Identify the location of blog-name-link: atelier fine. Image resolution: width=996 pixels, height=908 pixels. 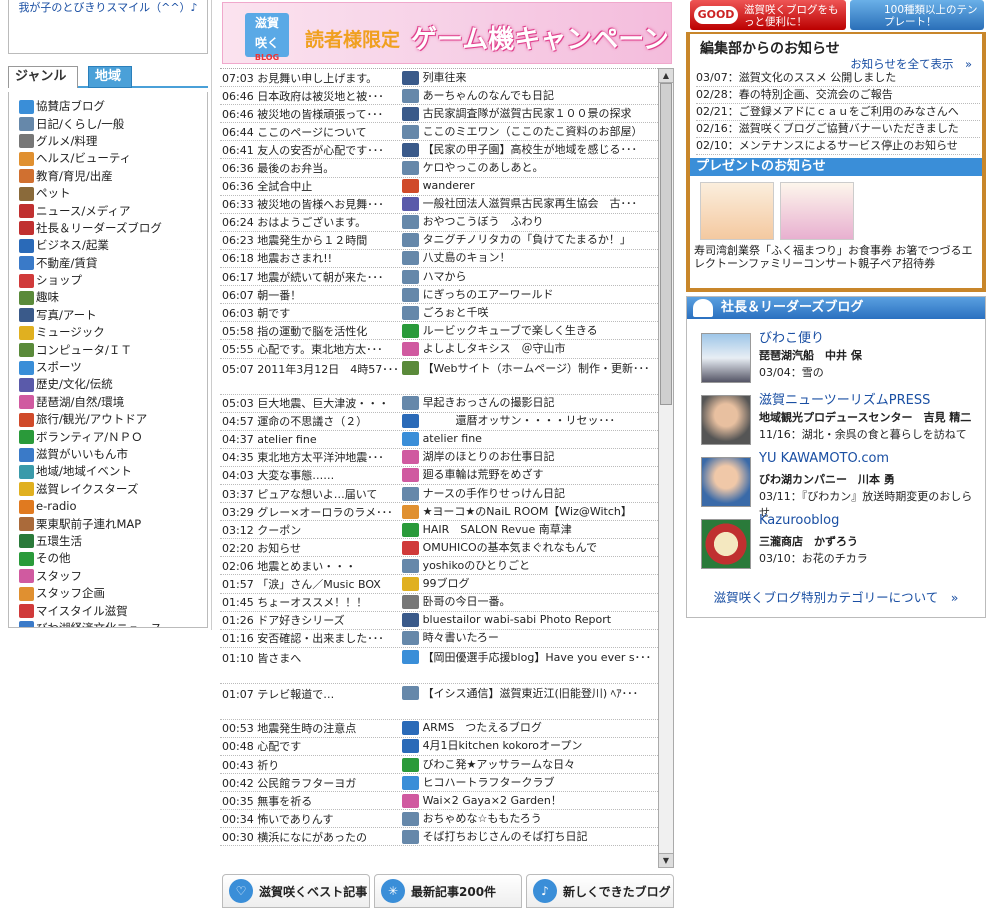
(540, 439).